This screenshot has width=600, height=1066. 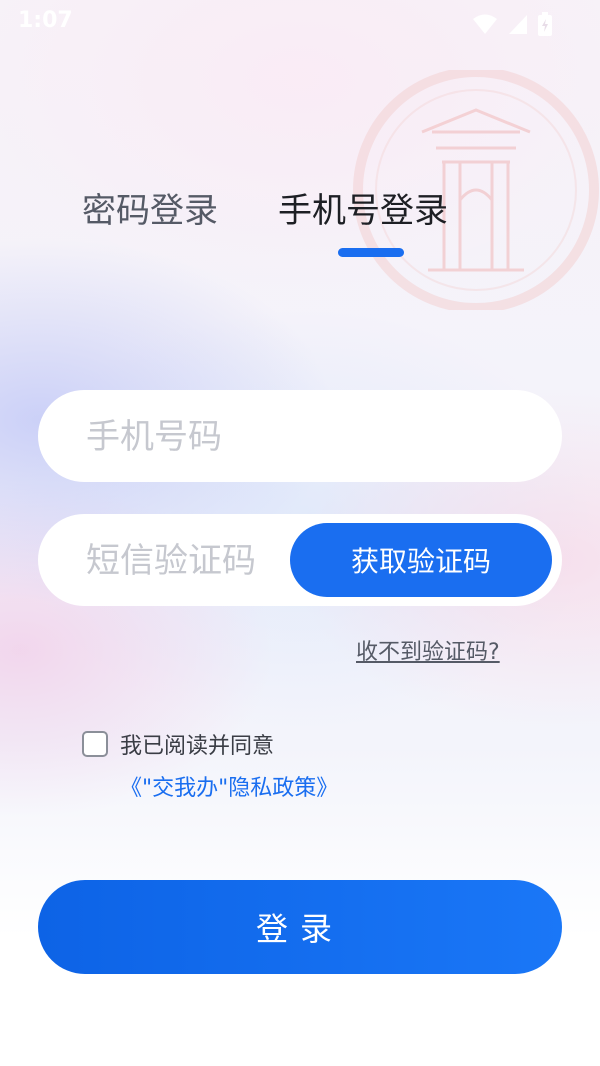 What do you see at coordinates (306, 768) in the screenshot?
I see `agreement-text: 我已阅读并同意《"交我办"隐私政策》` at bounding box center [306, 768].